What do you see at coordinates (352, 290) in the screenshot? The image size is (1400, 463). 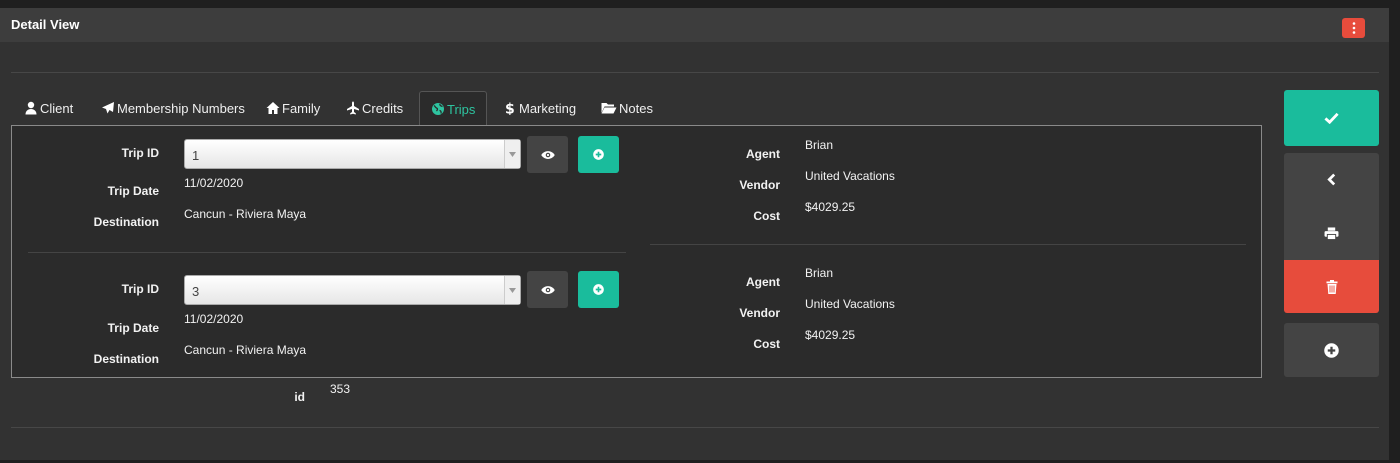 I see `trip-id-select: 3` at bounding box center [352, 290].